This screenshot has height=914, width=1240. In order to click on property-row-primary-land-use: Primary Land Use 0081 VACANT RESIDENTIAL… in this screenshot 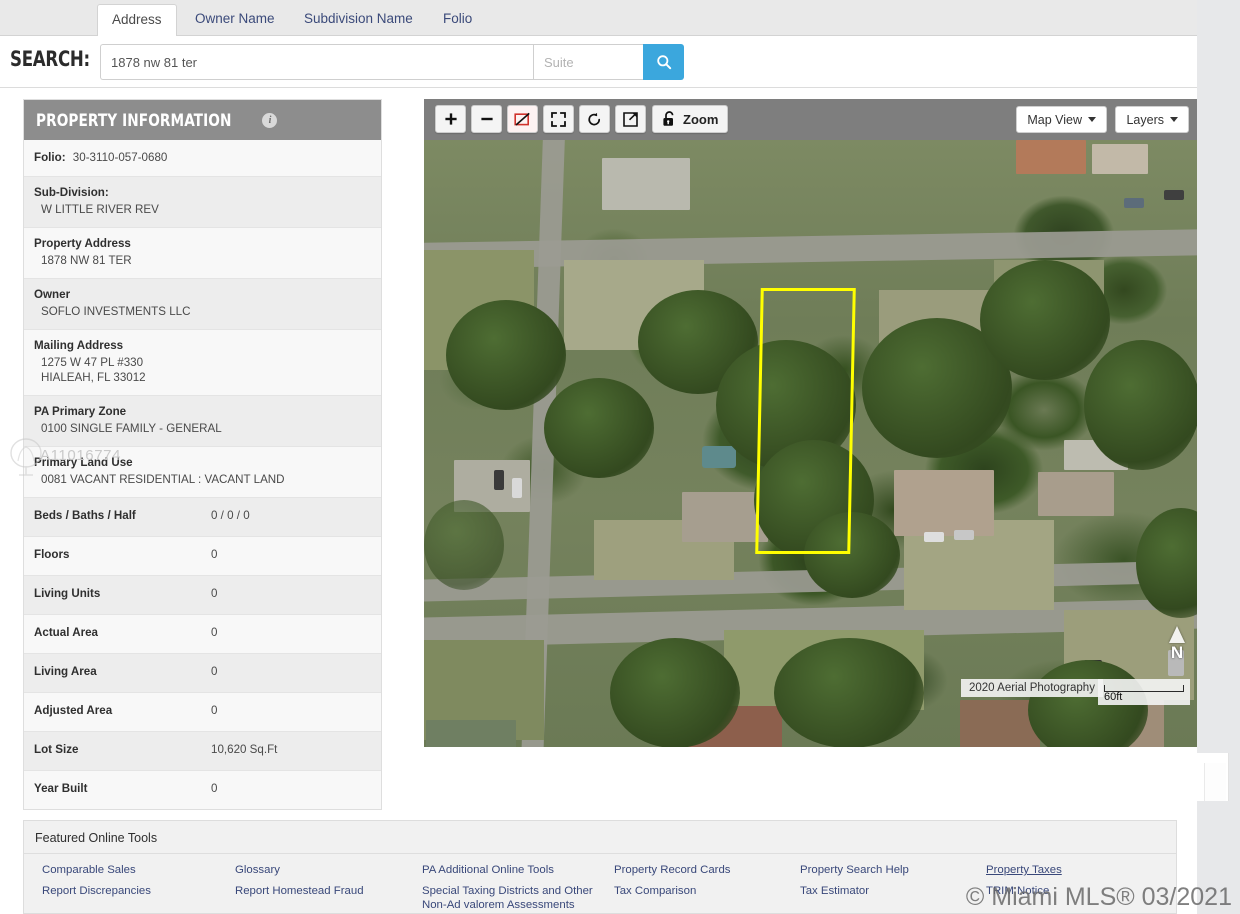, I will do `click(202, 472)`.